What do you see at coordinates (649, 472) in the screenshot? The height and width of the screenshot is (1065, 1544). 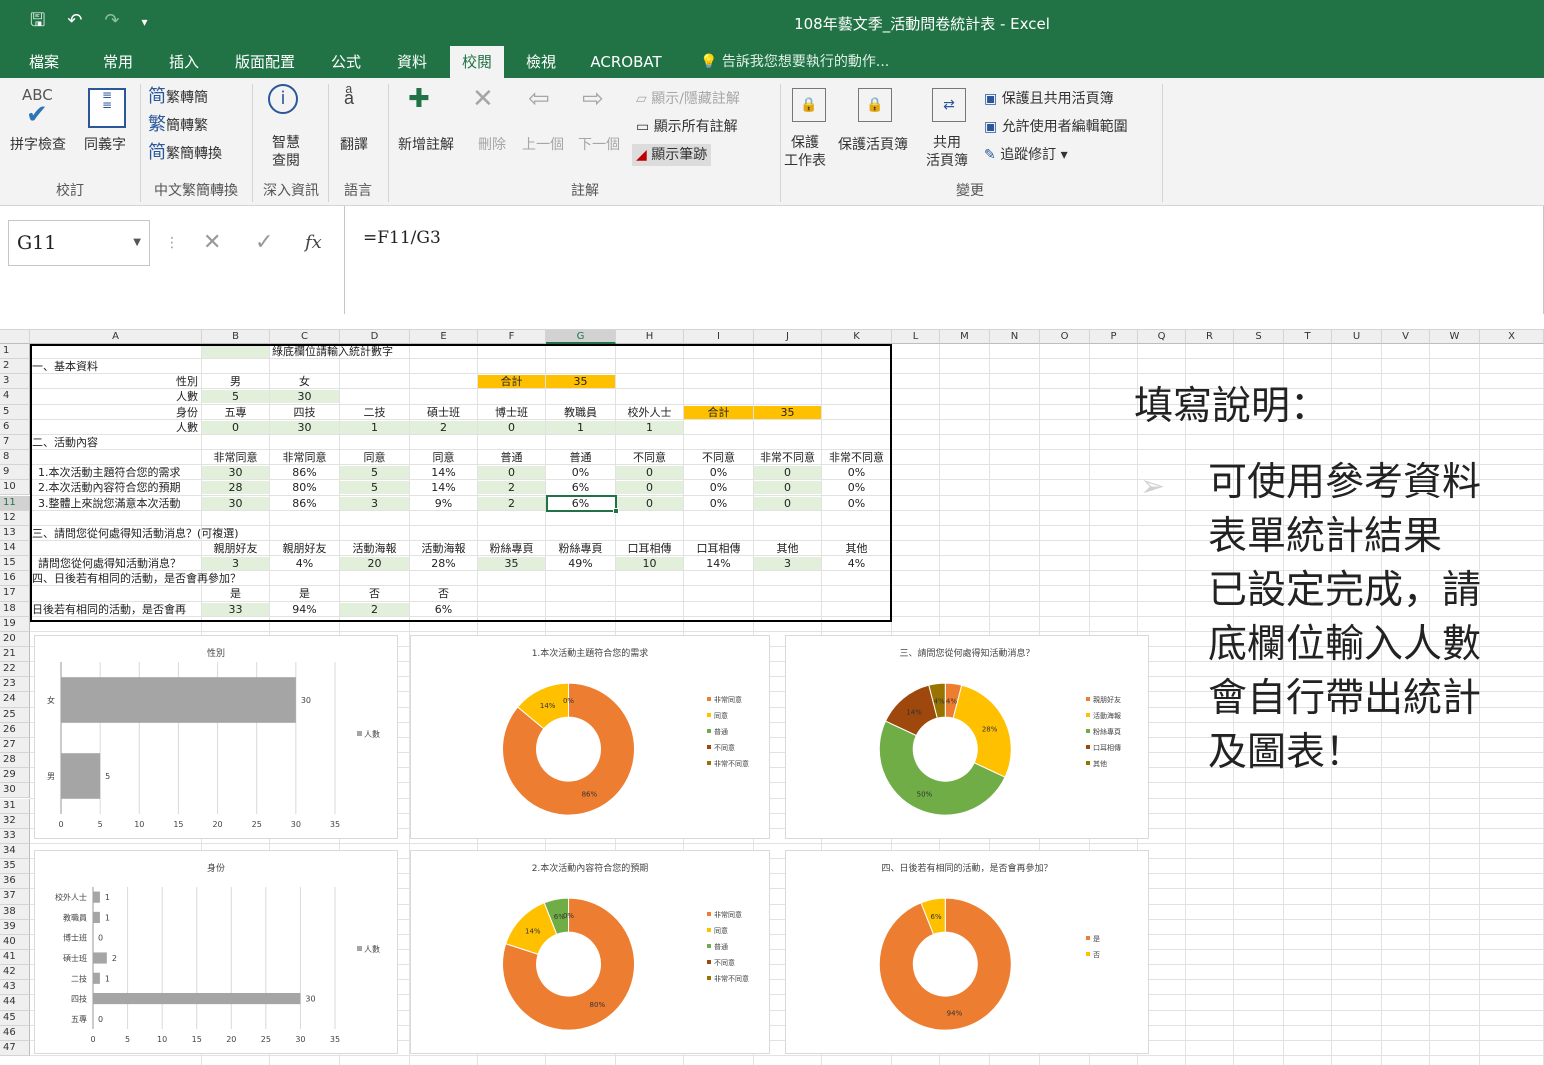 I see `cell-H9: 0` at bounding box center [649, 472].